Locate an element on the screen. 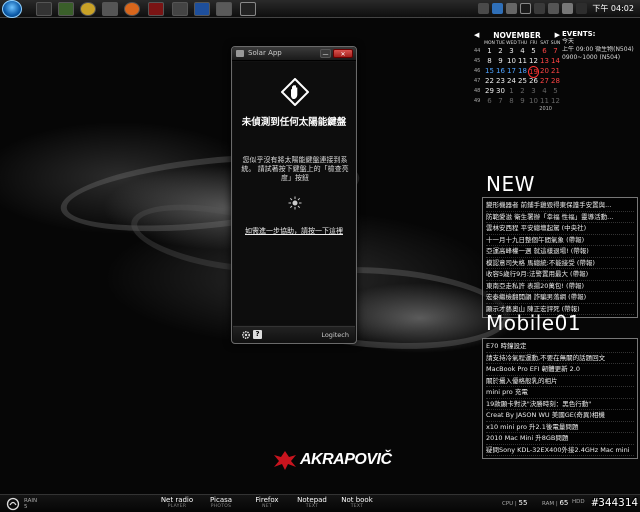 The height and width of the screenshot is (512, 640). calendar-day: 23 is located at coordinates (500, 81).